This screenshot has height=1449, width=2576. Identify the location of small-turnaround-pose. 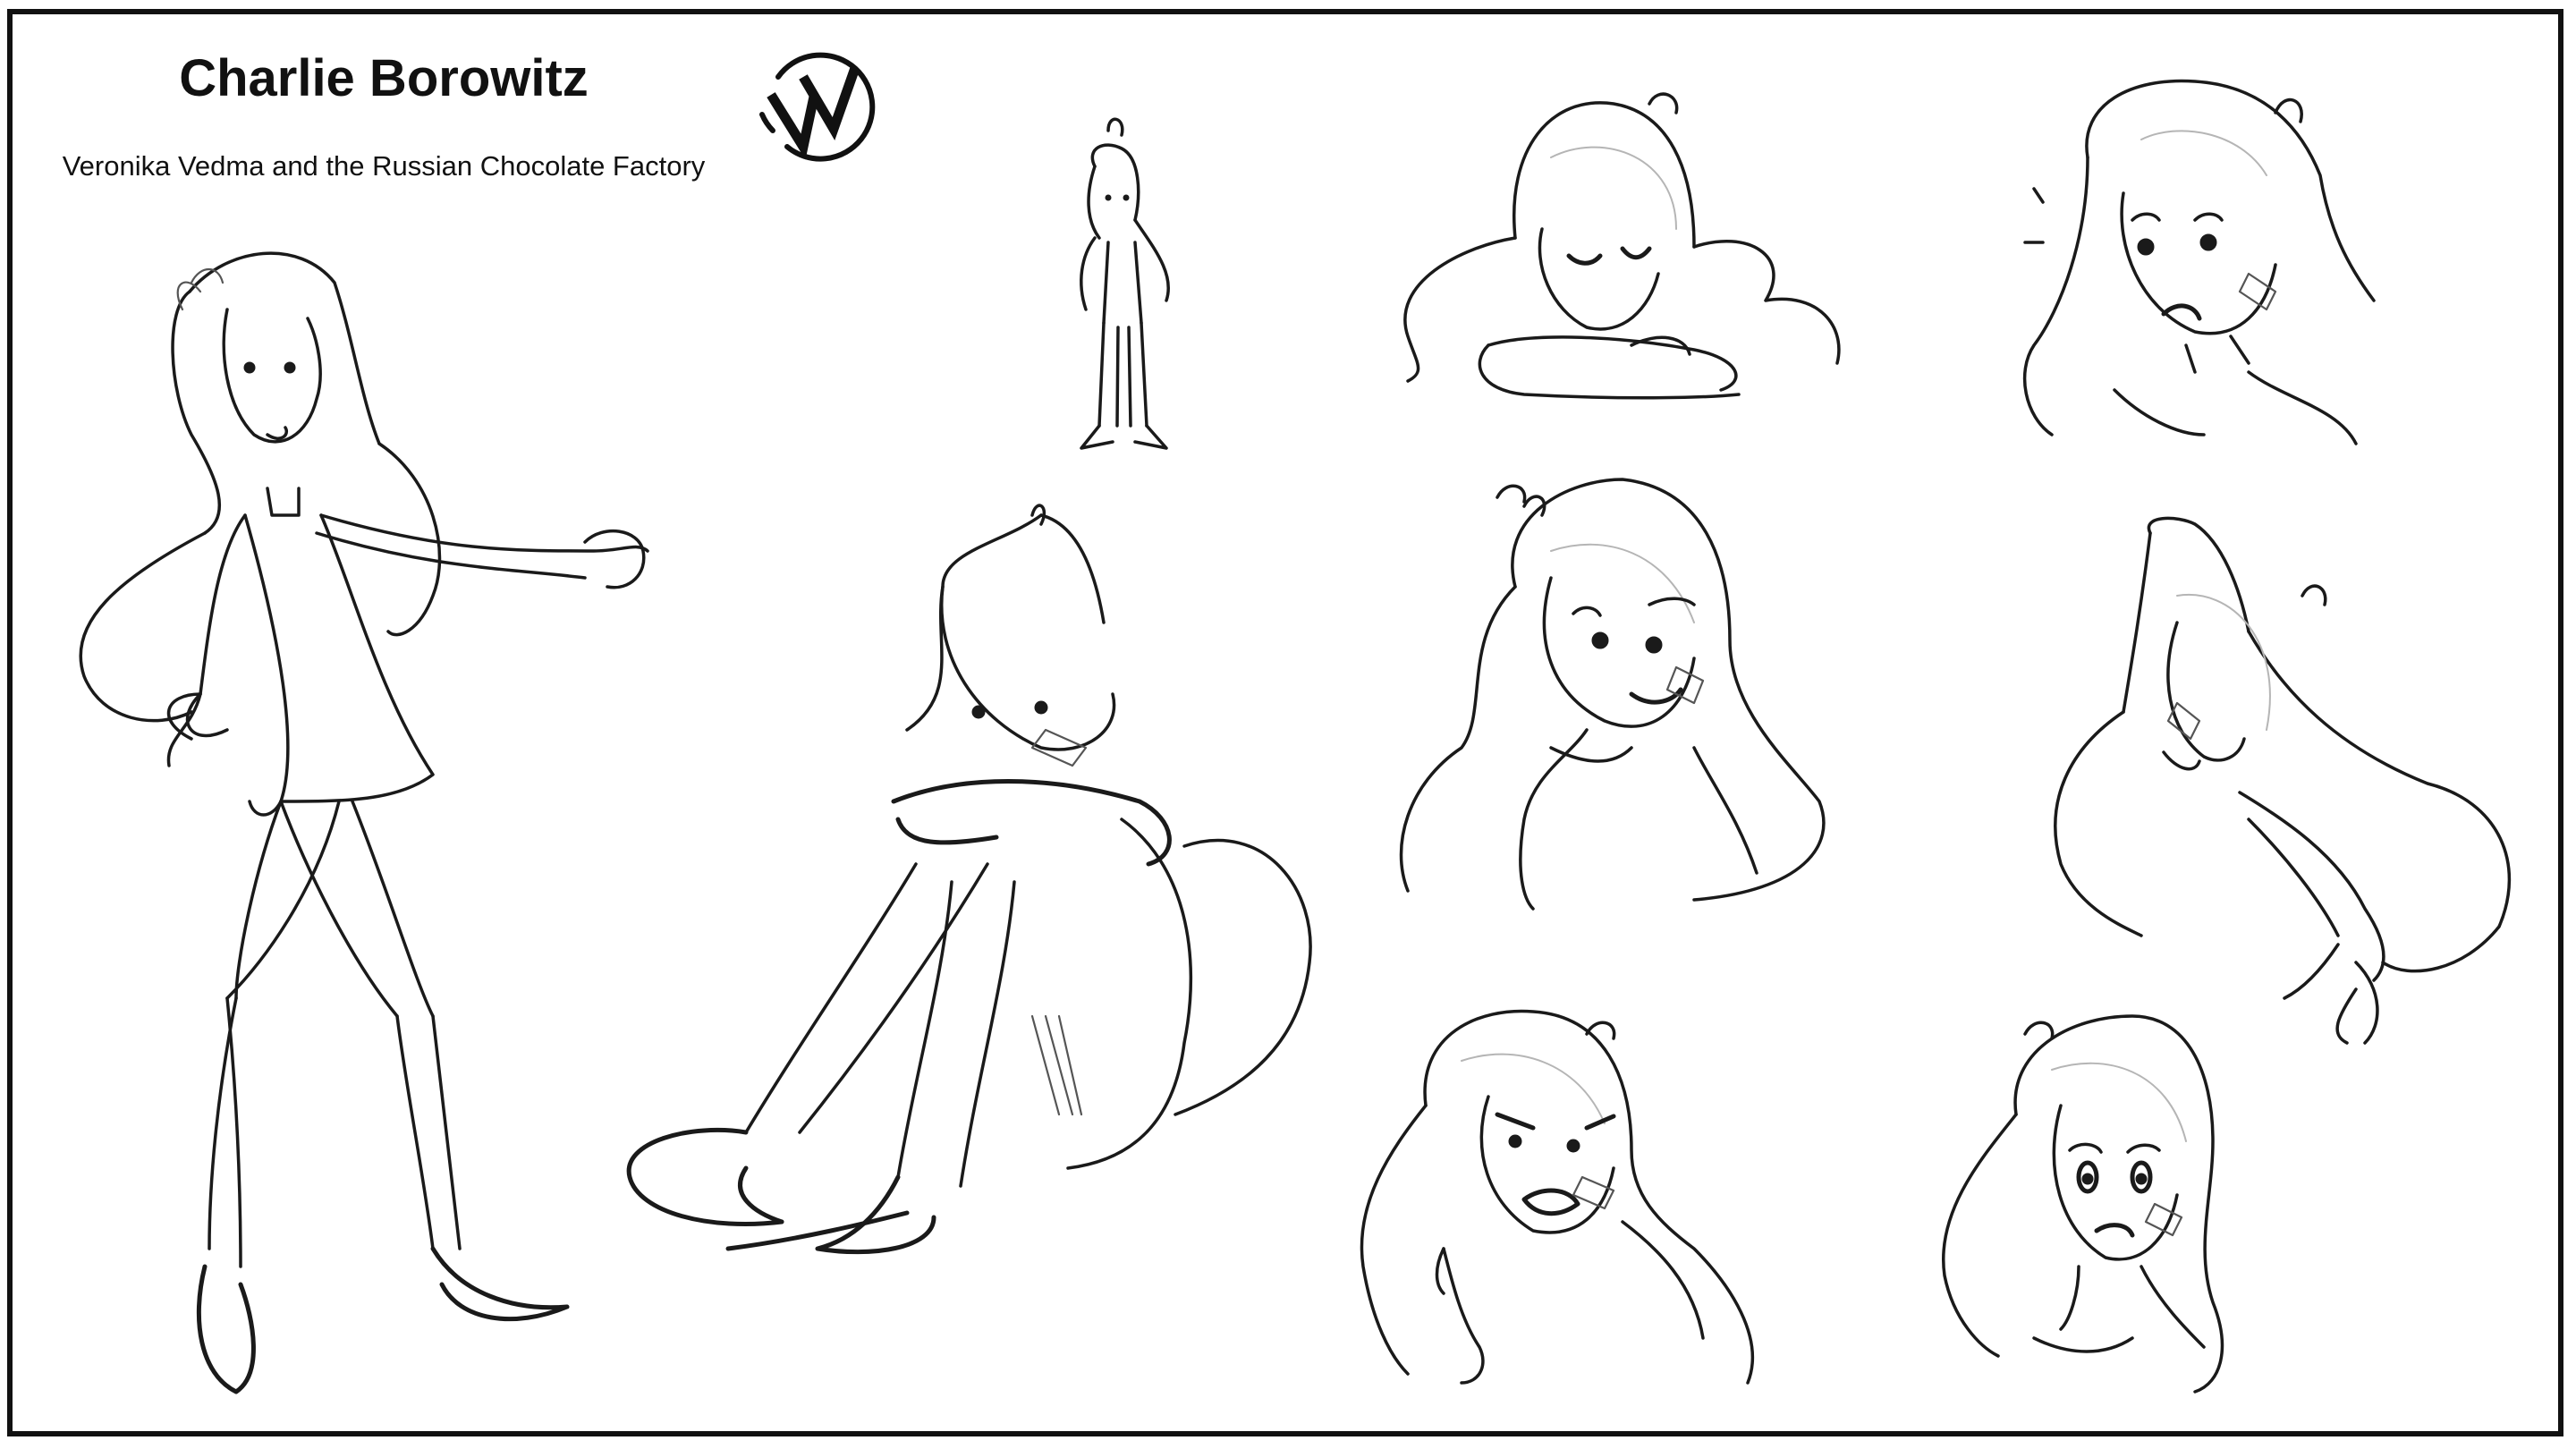
(1125, 283).